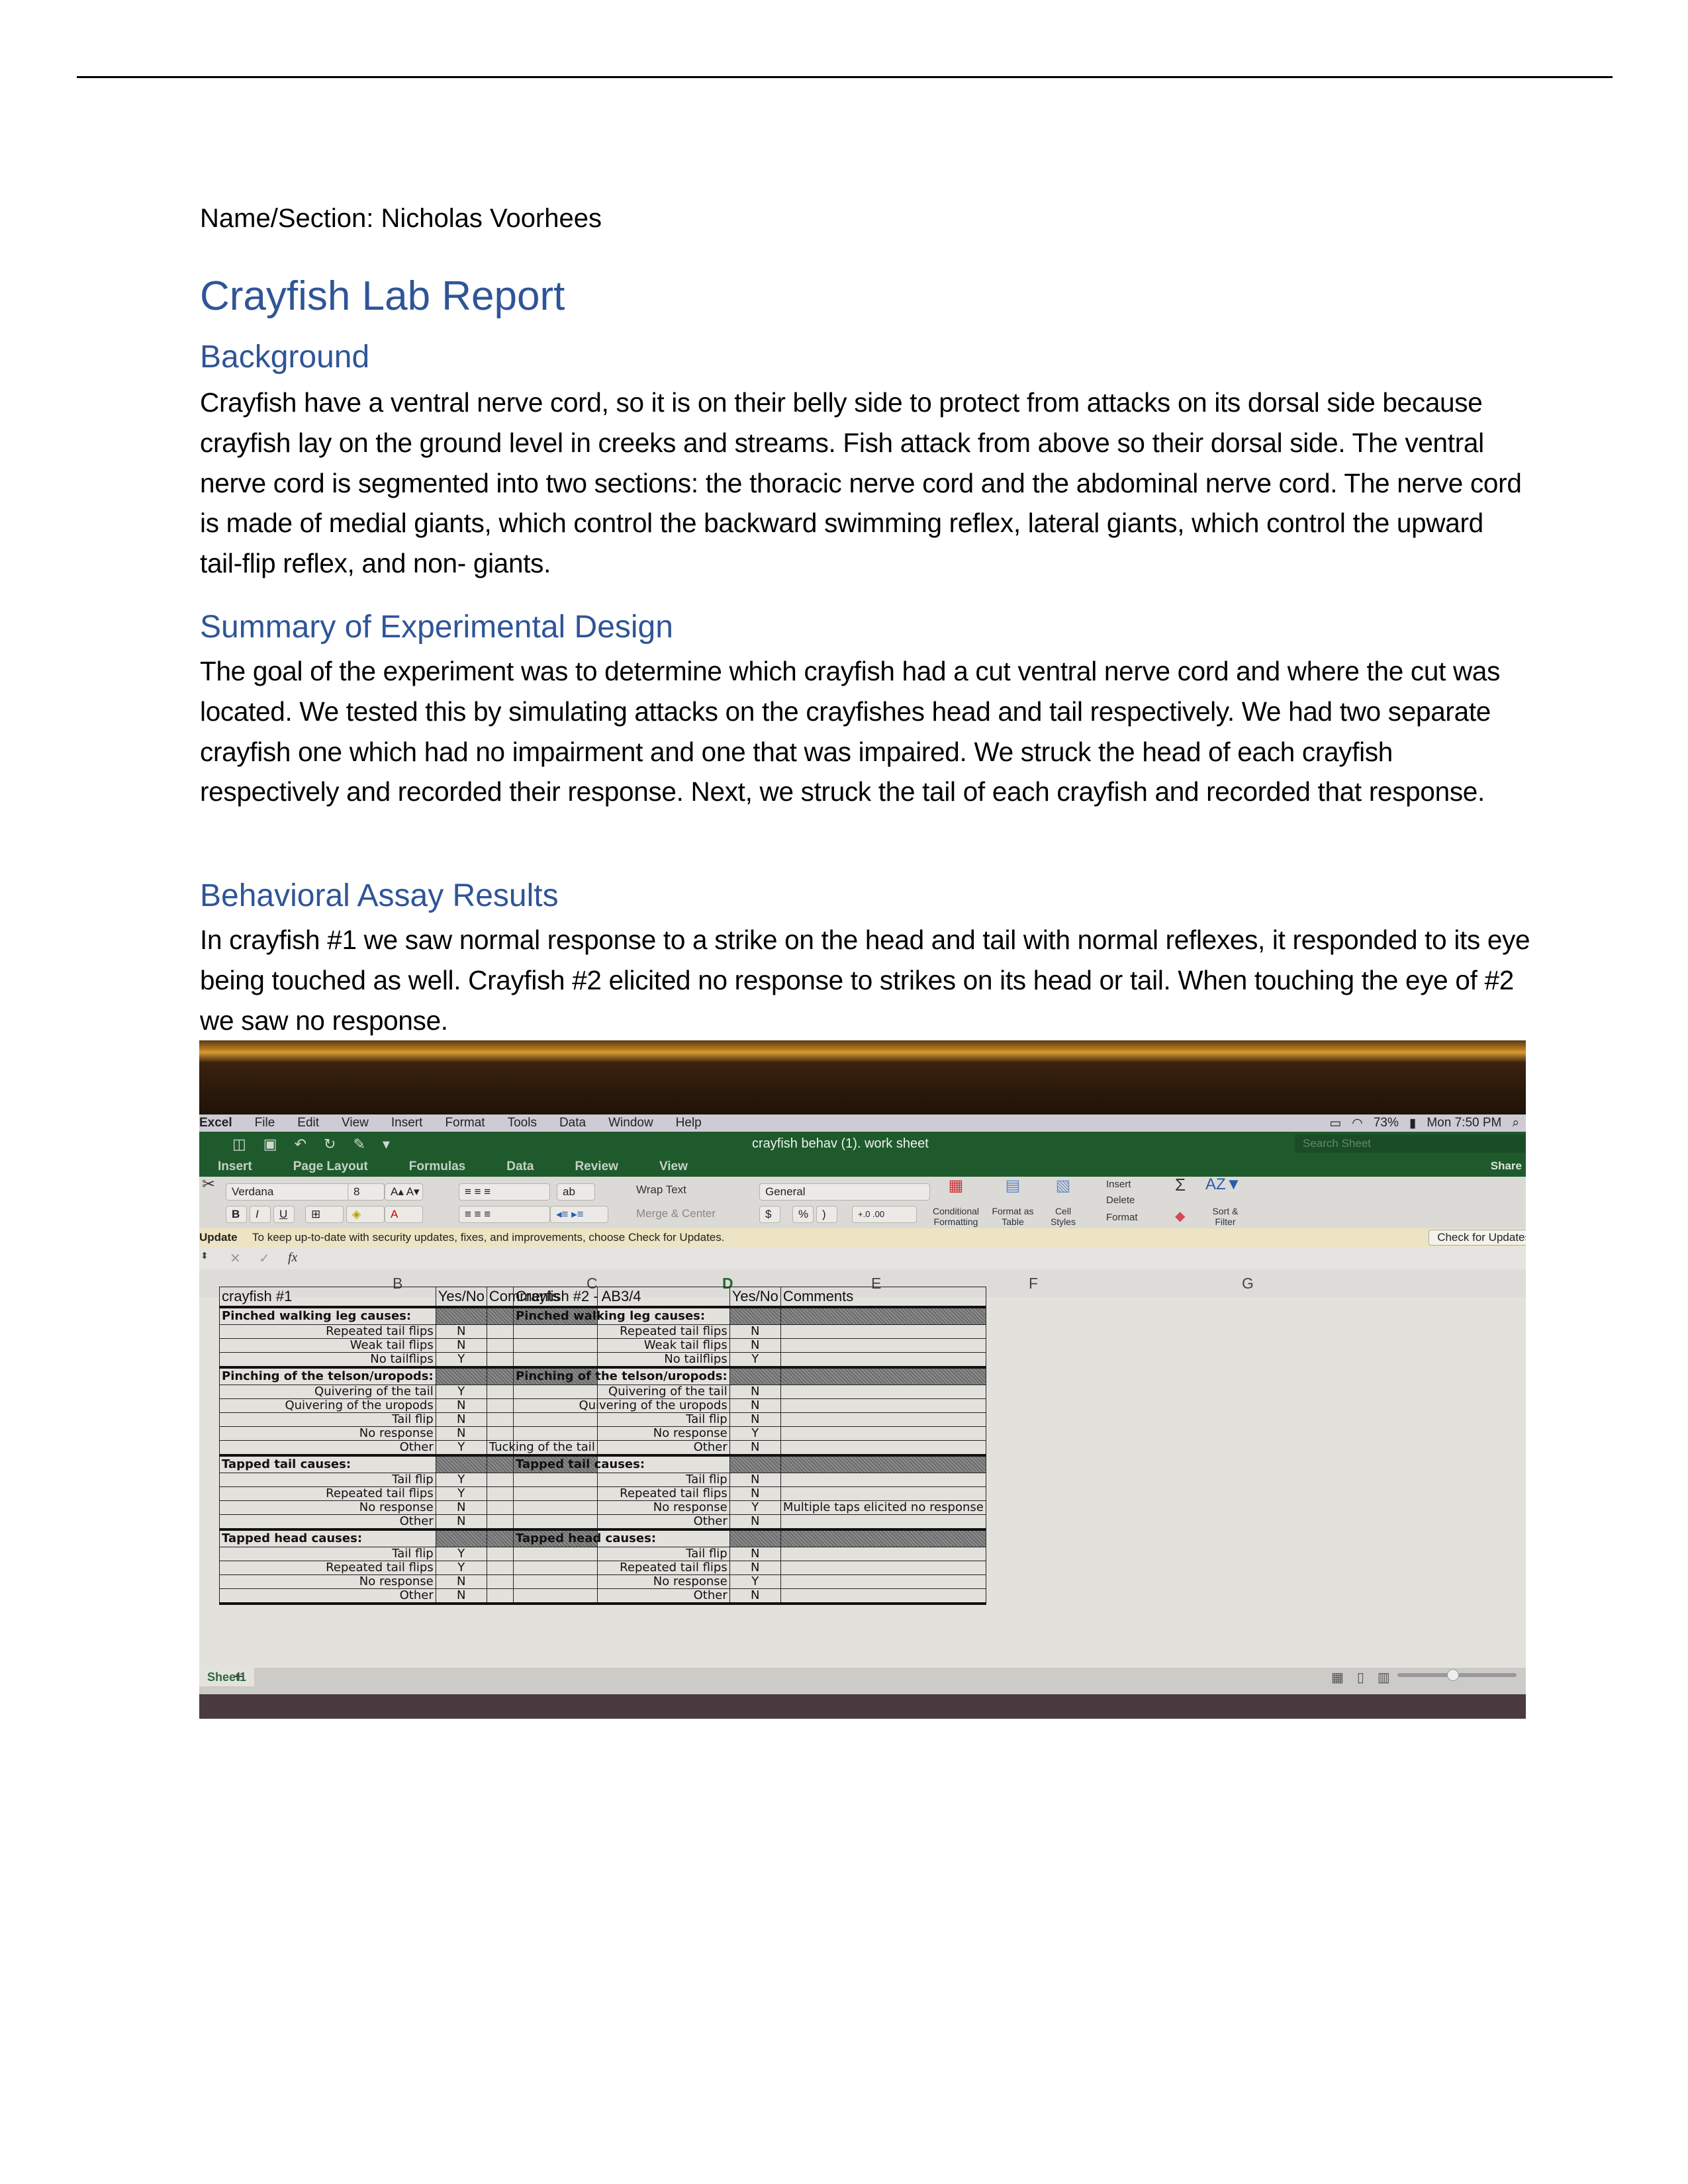 The width and height of the screenshot is (1688, 2184). I want to click on workbook-title: crayfish behav (1). work sheet, so click(840, 1143).